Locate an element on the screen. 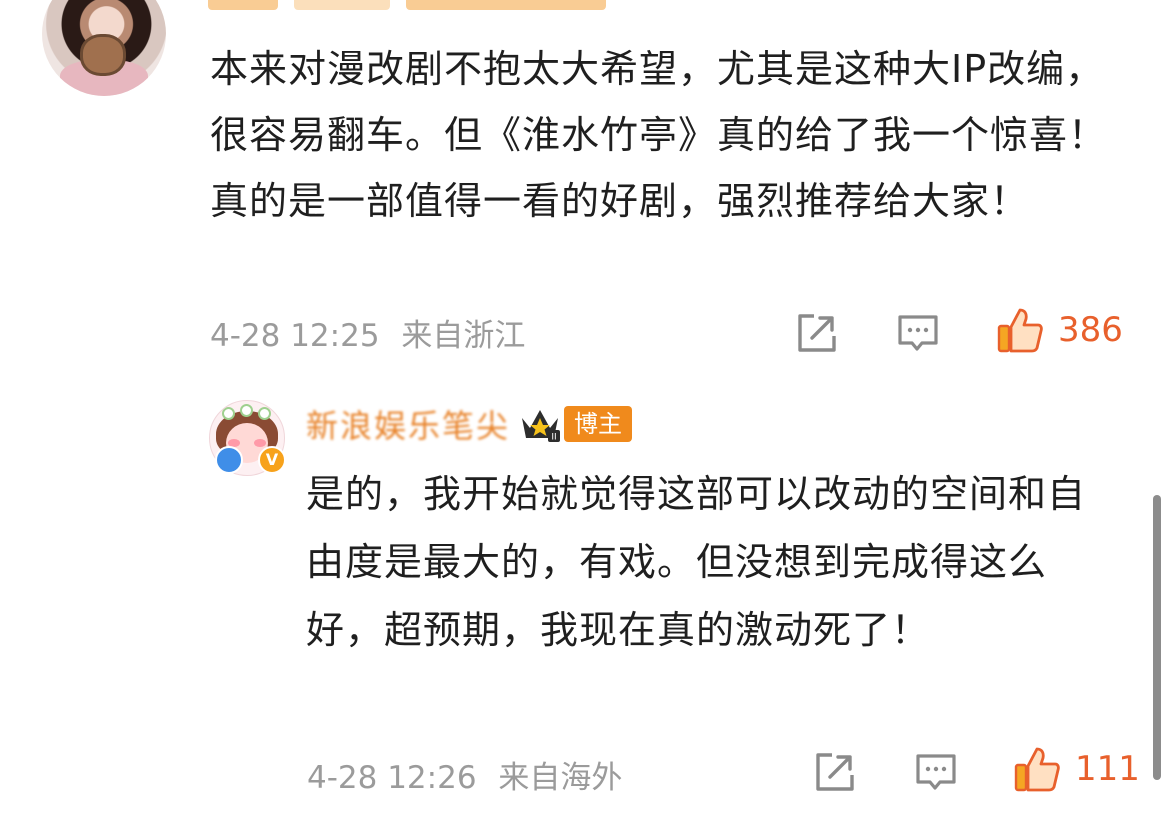 The height and width of the screenshot is (833, 1170). svg-text: II is located at coordinates (553, 438).